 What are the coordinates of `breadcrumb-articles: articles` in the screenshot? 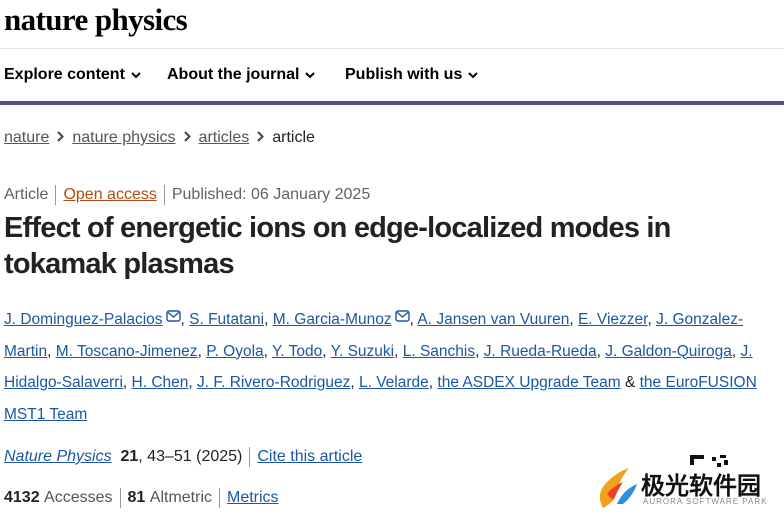 It's located at (224, 137).